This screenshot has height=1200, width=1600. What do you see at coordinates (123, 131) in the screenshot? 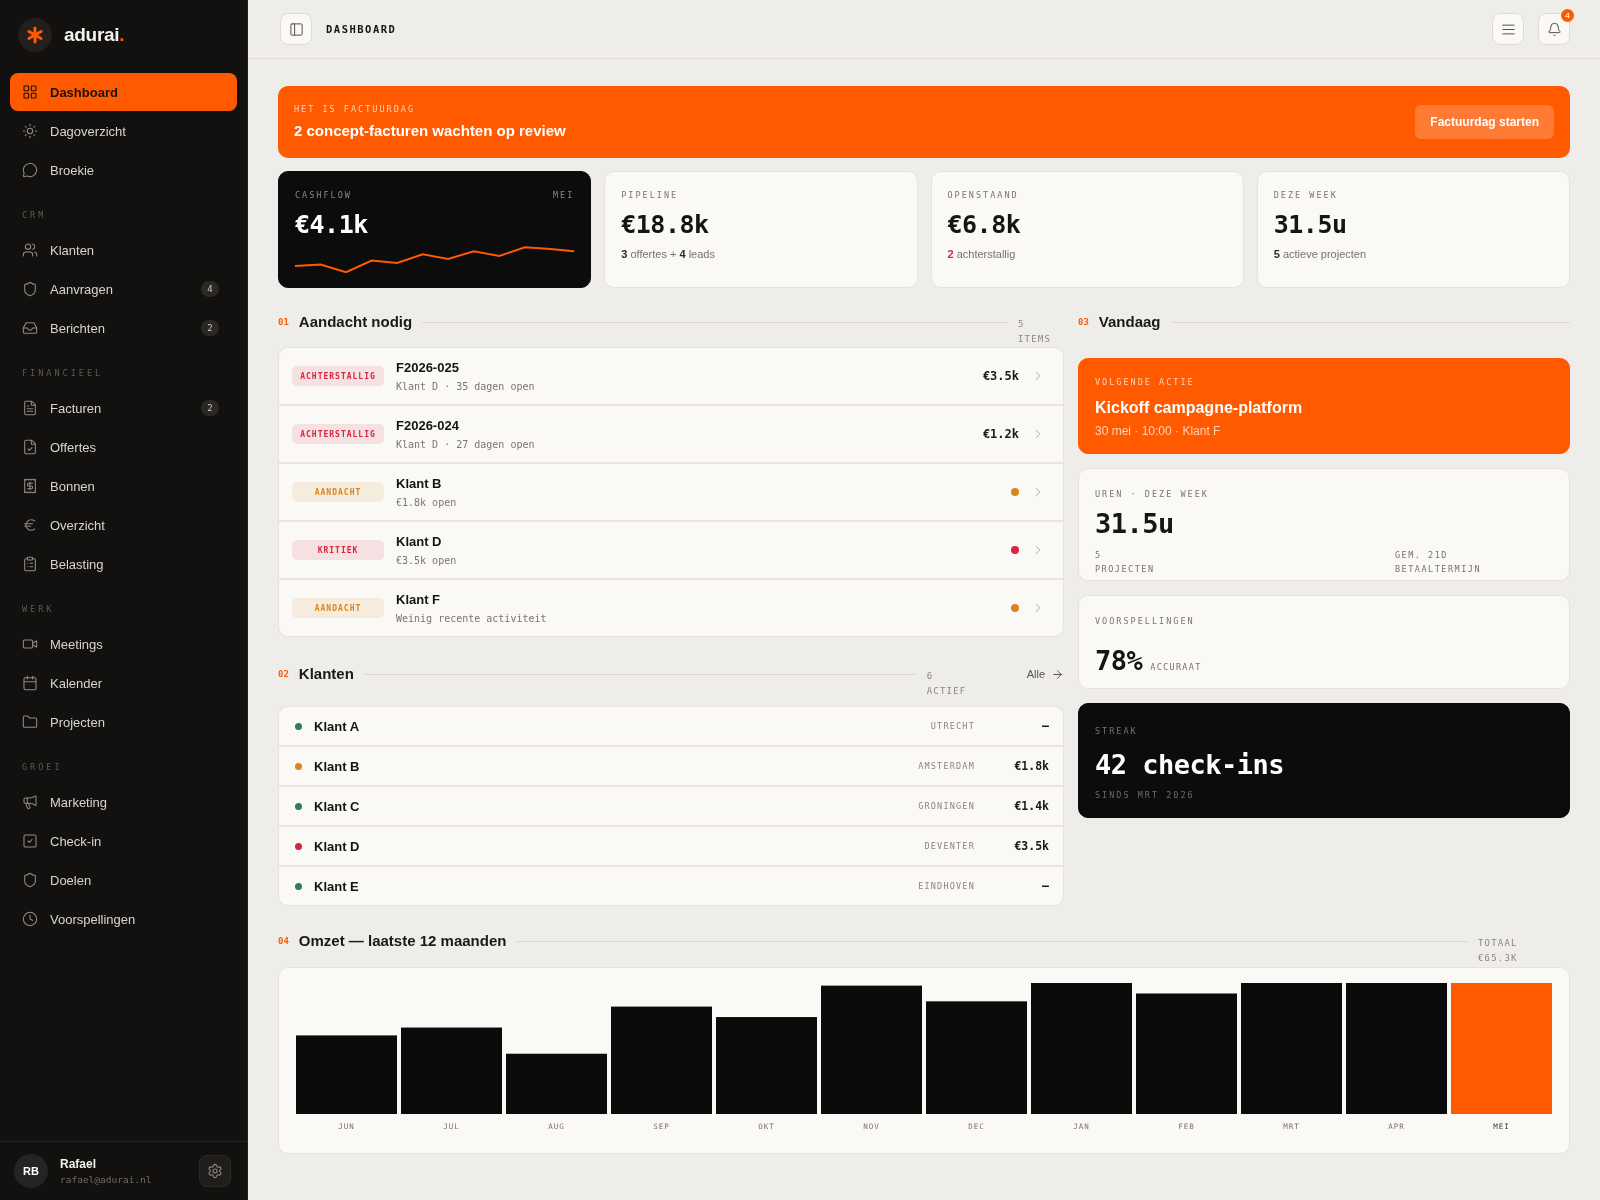
I see `sidebar-item: Dagoverzicht` at bounding box center [123, 131].